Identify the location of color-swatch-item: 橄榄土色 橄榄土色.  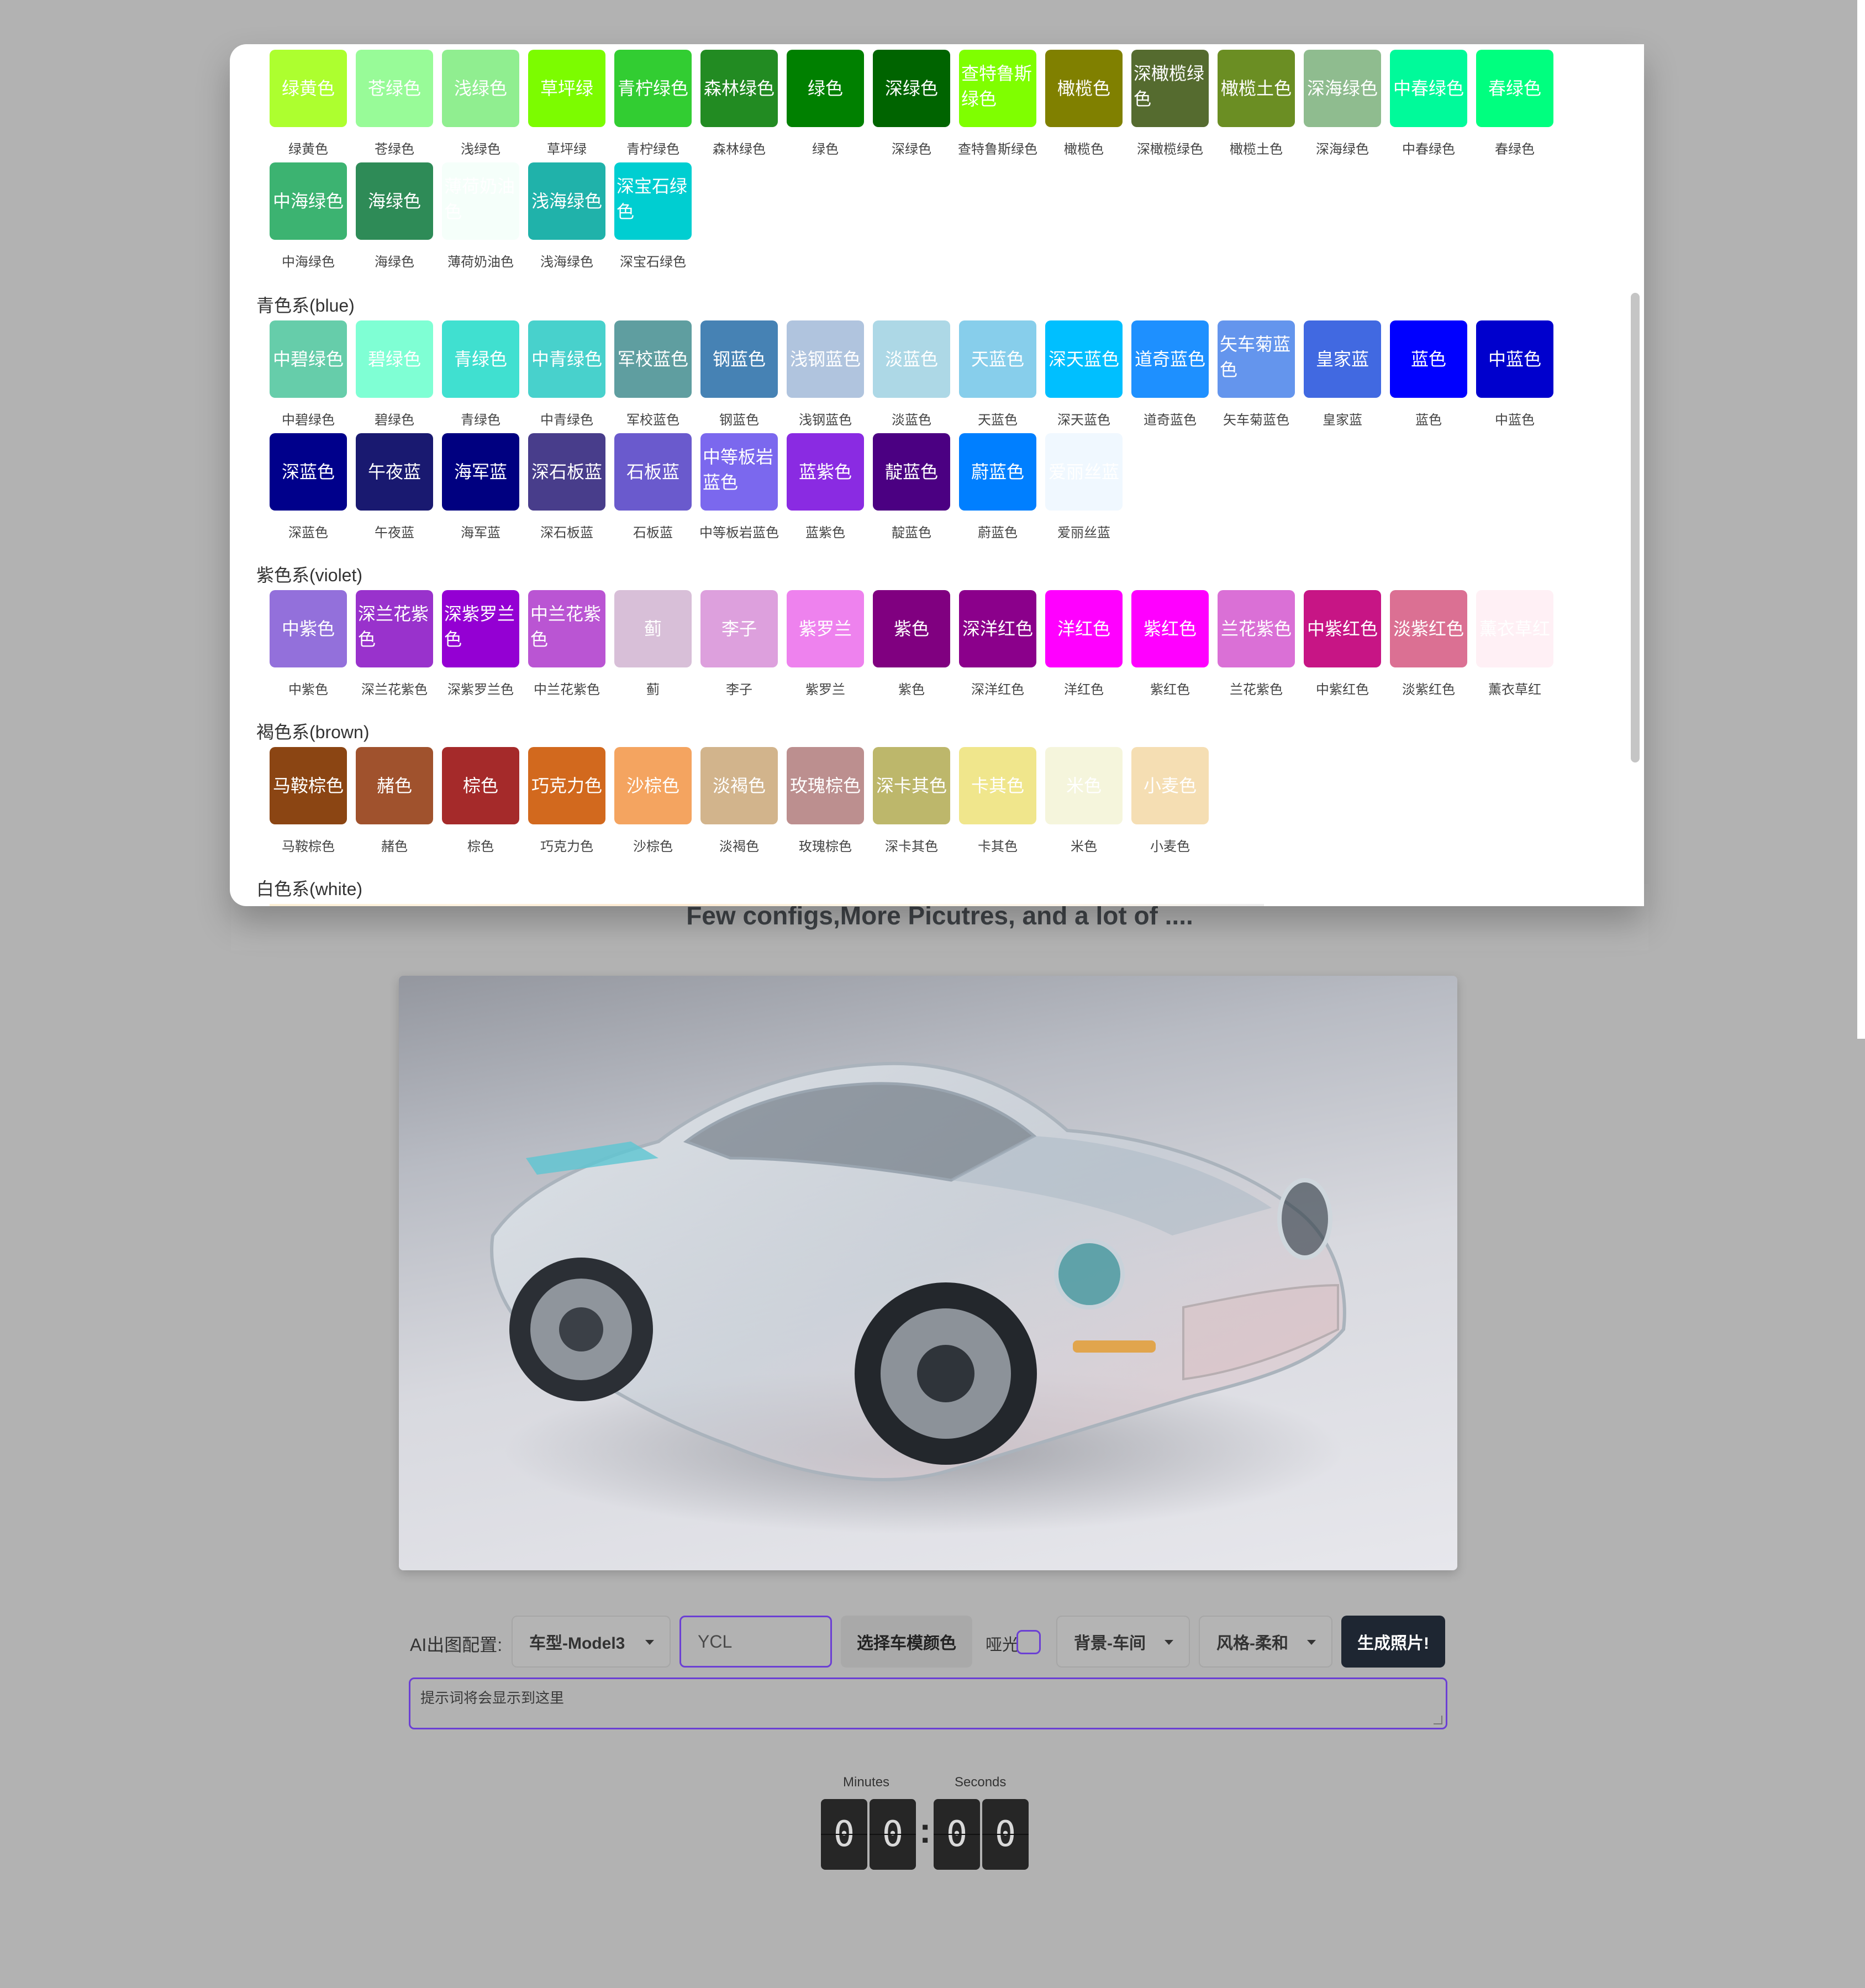
(1256, 103).